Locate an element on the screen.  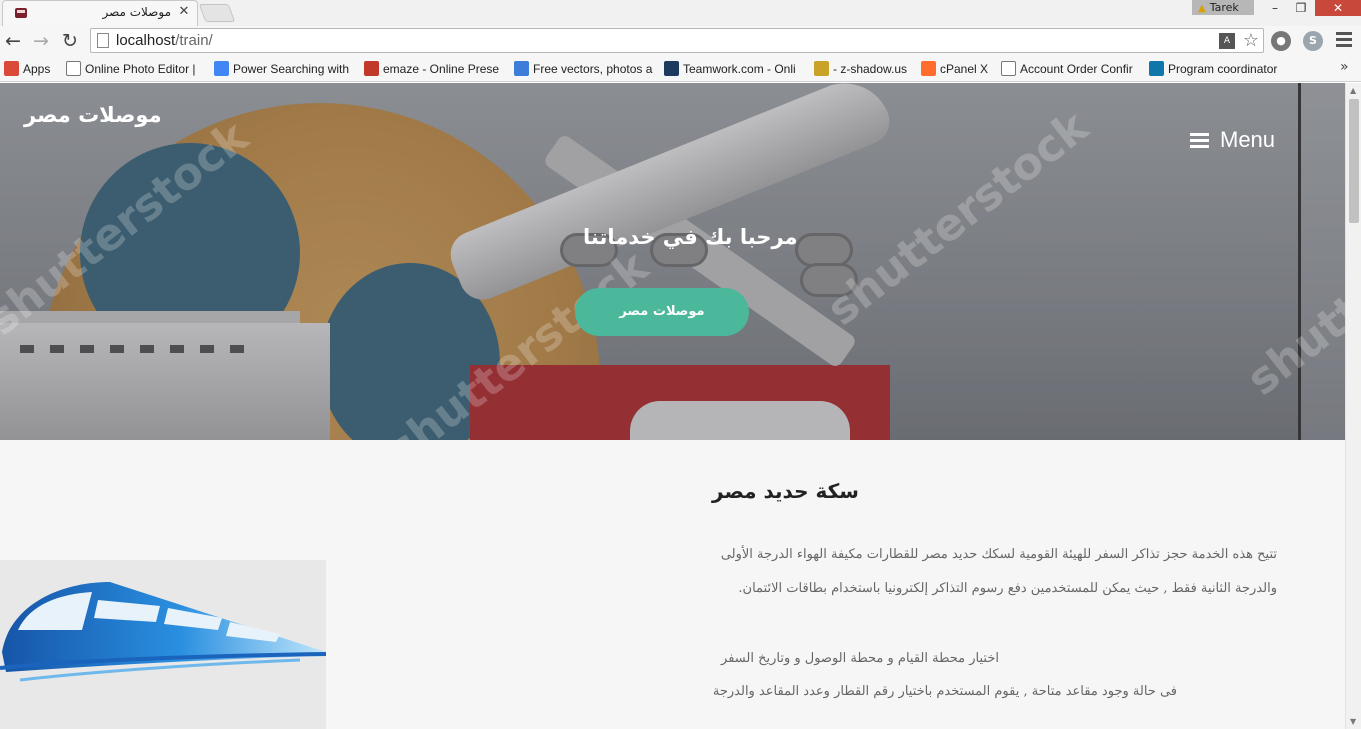
url-path: /train/ is located at coordinates (194, 40).